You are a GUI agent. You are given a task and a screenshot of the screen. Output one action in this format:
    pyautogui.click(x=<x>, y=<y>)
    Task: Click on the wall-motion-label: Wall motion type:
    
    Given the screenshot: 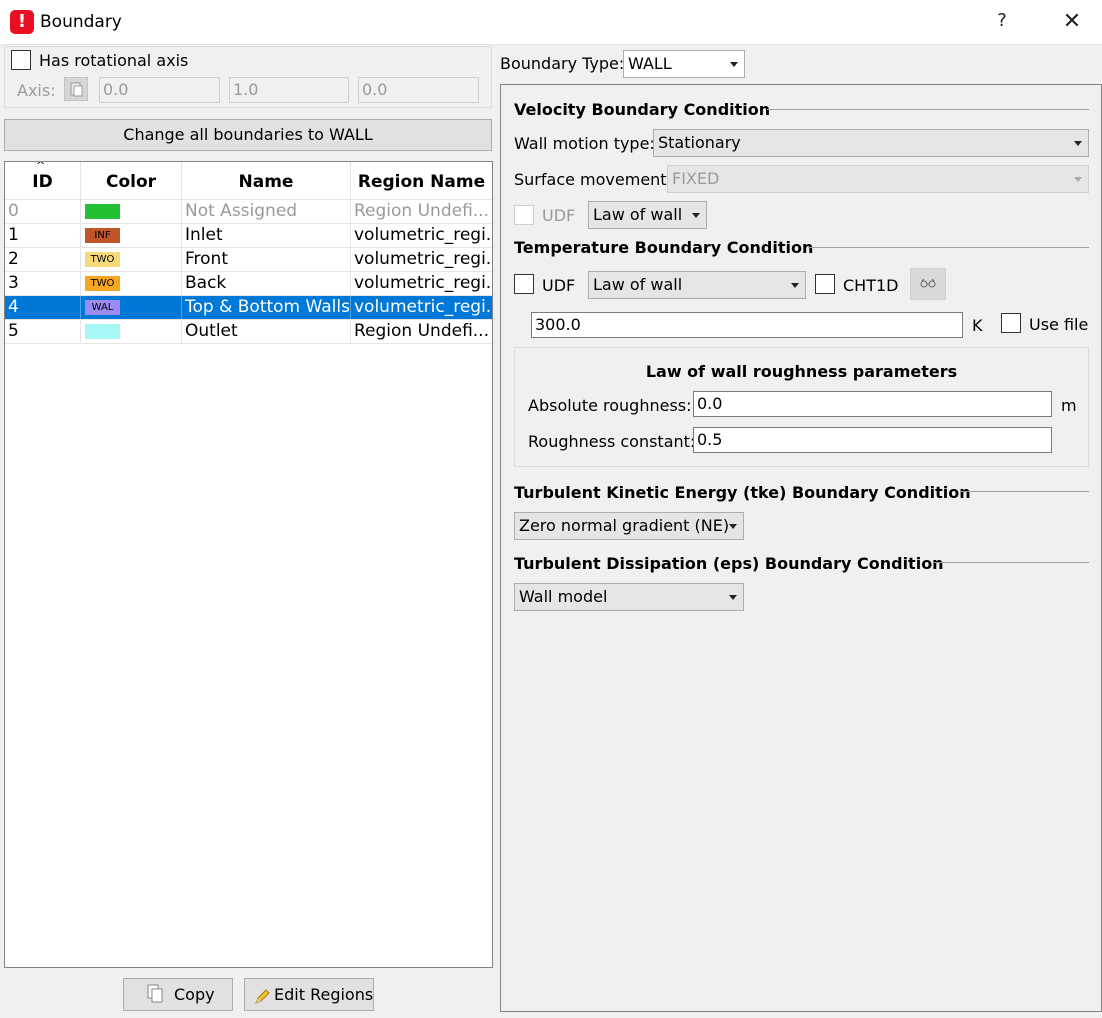 What is the action you would take?
    pyautogui.click(x=584, y=143)
    